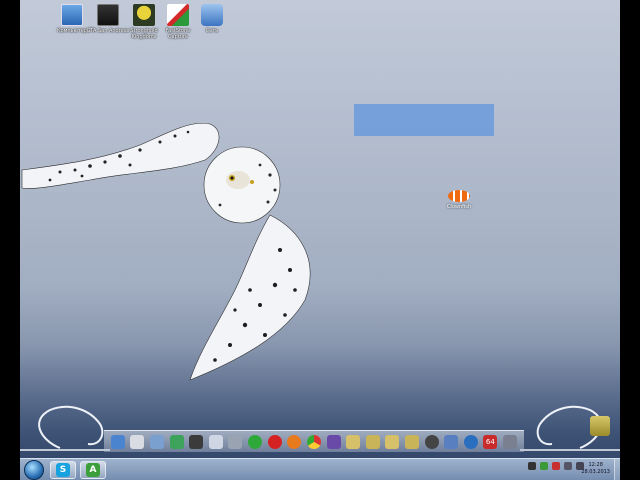 The width and height of the screenshot is (640, 480). I want to click on system-tray, so click(556, 466).